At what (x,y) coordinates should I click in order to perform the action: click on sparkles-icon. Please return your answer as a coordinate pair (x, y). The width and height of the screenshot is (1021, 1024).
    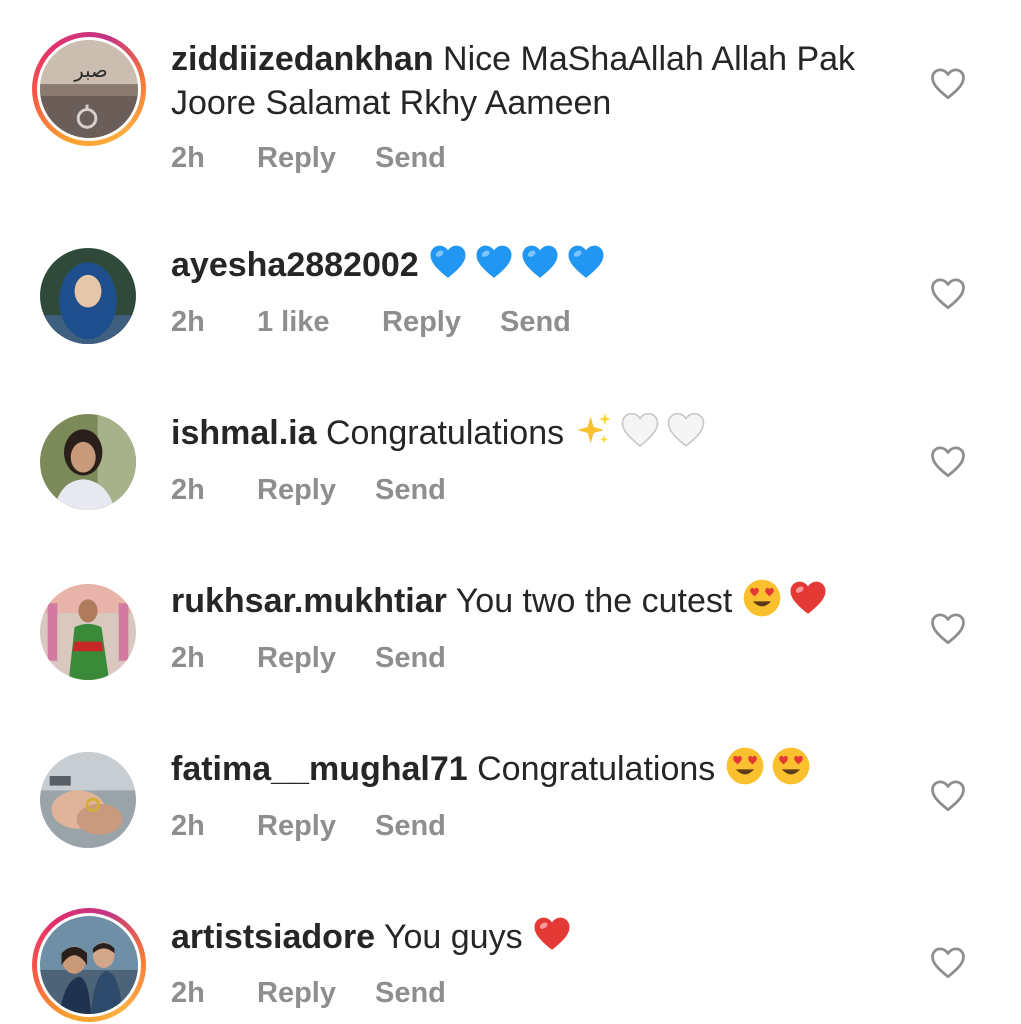
    Looking at the image, I should click on (594, 430).